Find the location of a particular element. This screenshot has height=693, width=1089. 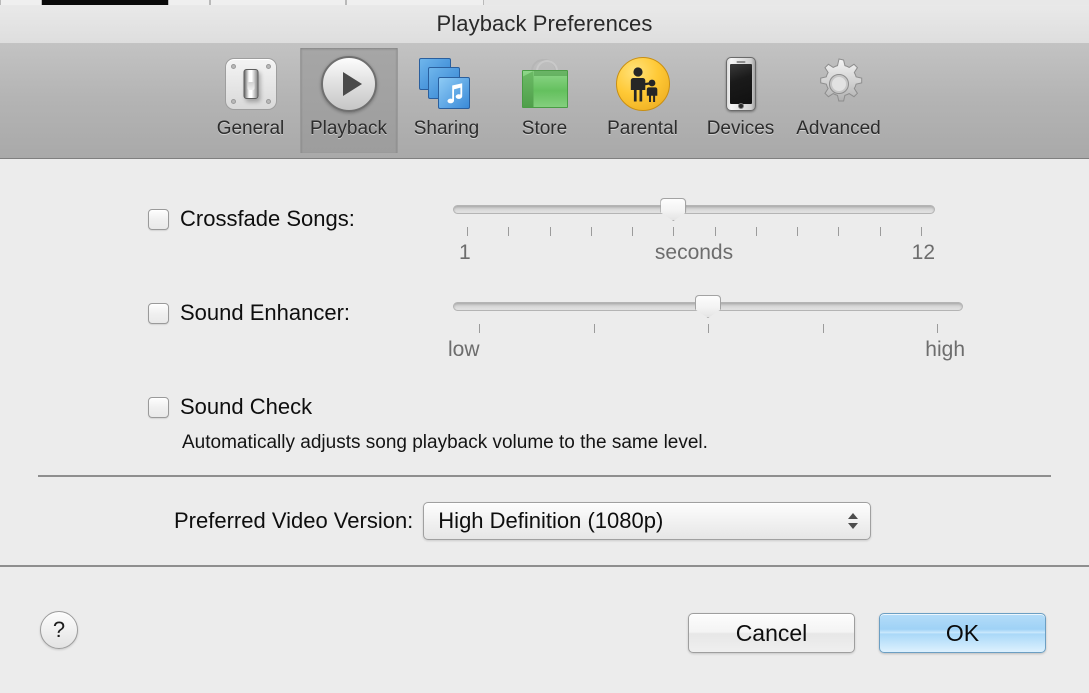

preferred-video-version-value: High Definition (1080p) is located at coordinates (551, 520).